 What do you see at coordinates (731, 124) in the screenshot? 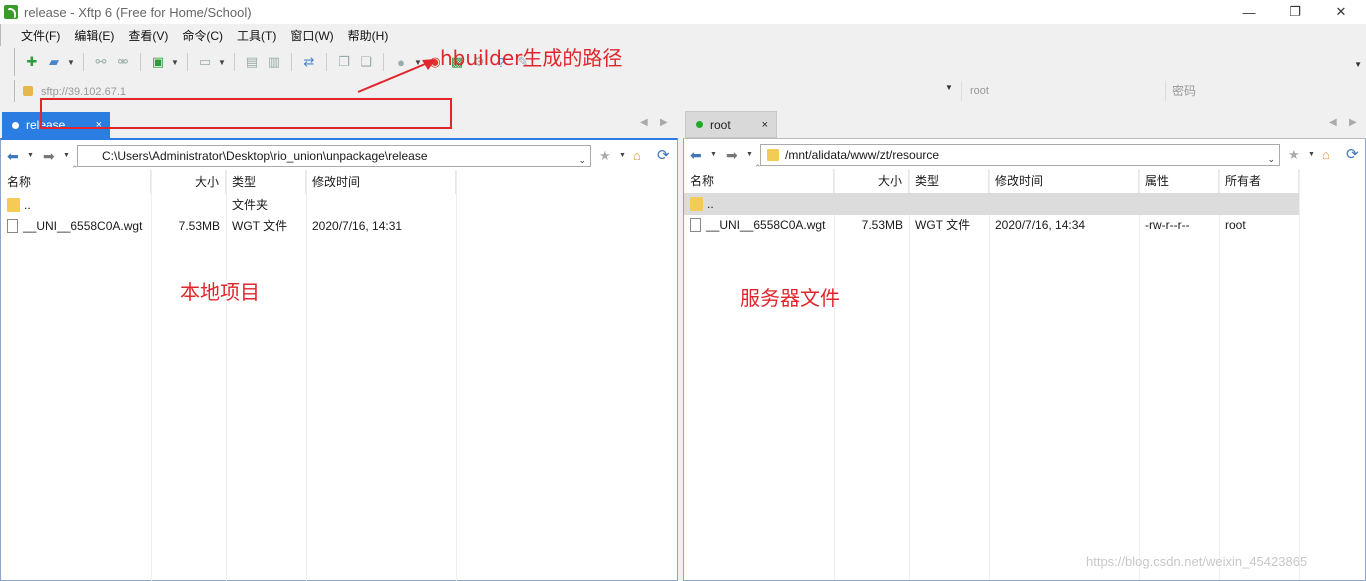
I see `tab-root: root ×` at bounding box center [731, 124].